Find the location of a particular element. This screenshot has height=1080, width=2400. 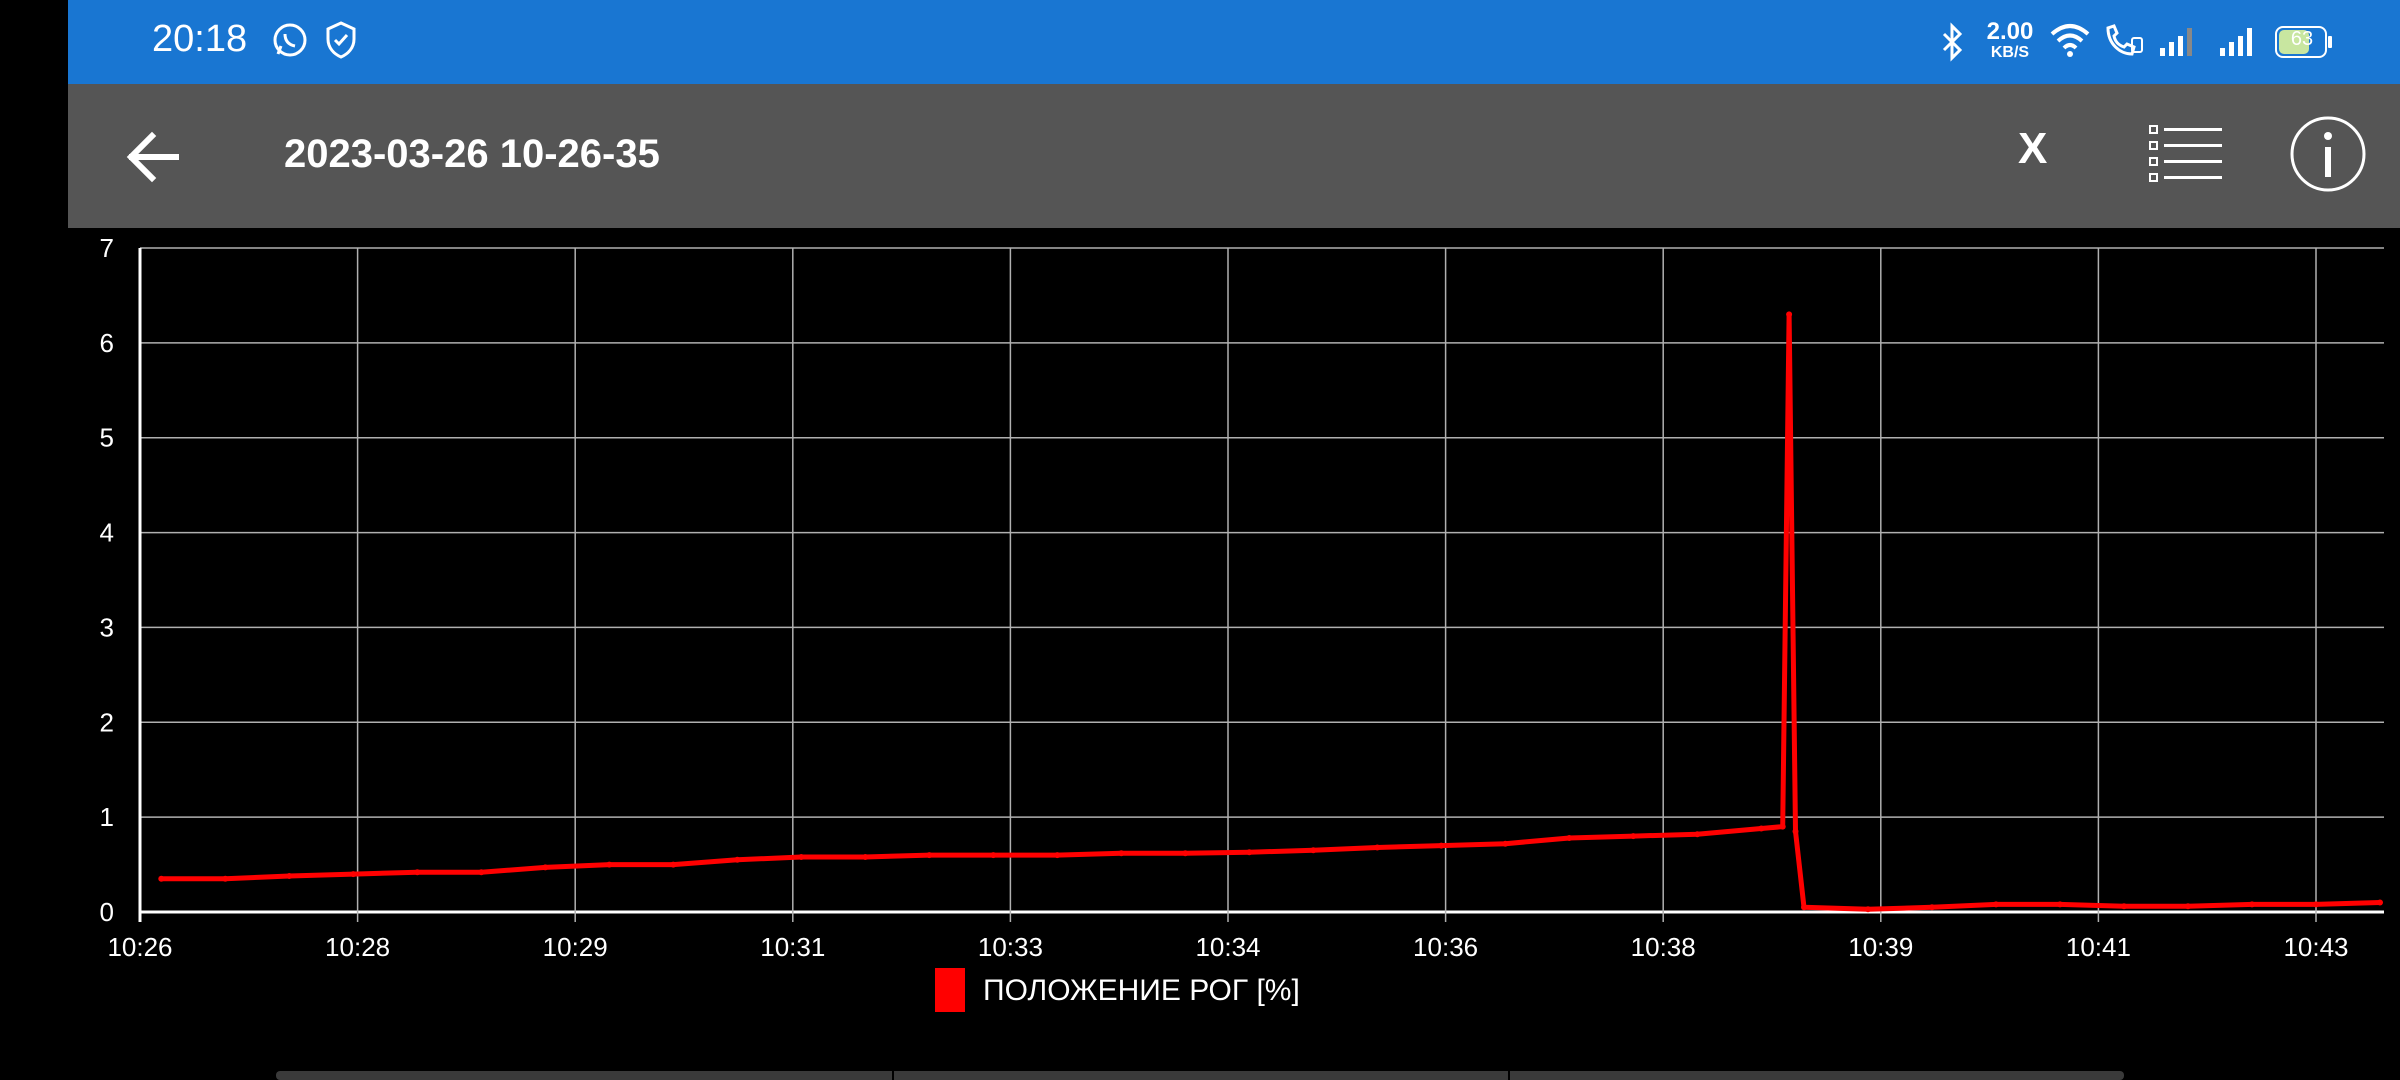

legend-label: ПОЛОЖЕНИЕ РОГ [%] is located at coordinates (1141, 990).